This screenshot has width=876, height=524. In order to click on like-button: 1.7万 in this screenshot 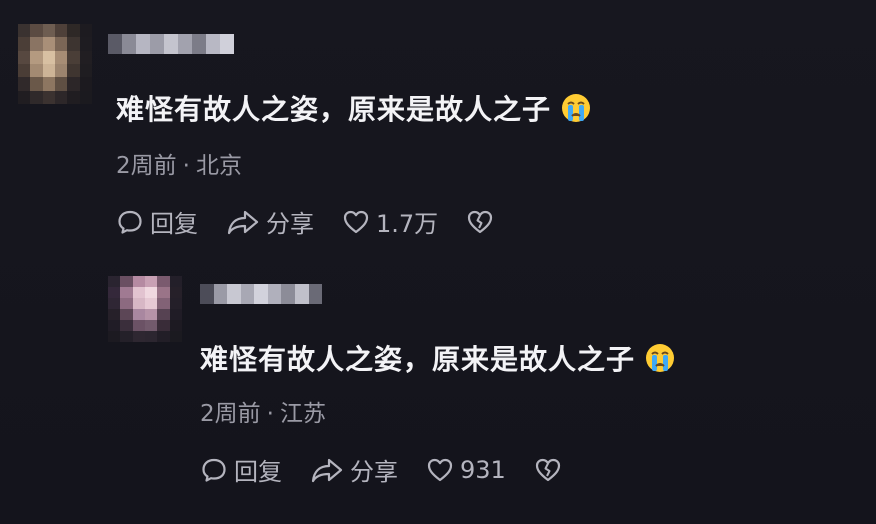, I will do `click(390, 221)`.